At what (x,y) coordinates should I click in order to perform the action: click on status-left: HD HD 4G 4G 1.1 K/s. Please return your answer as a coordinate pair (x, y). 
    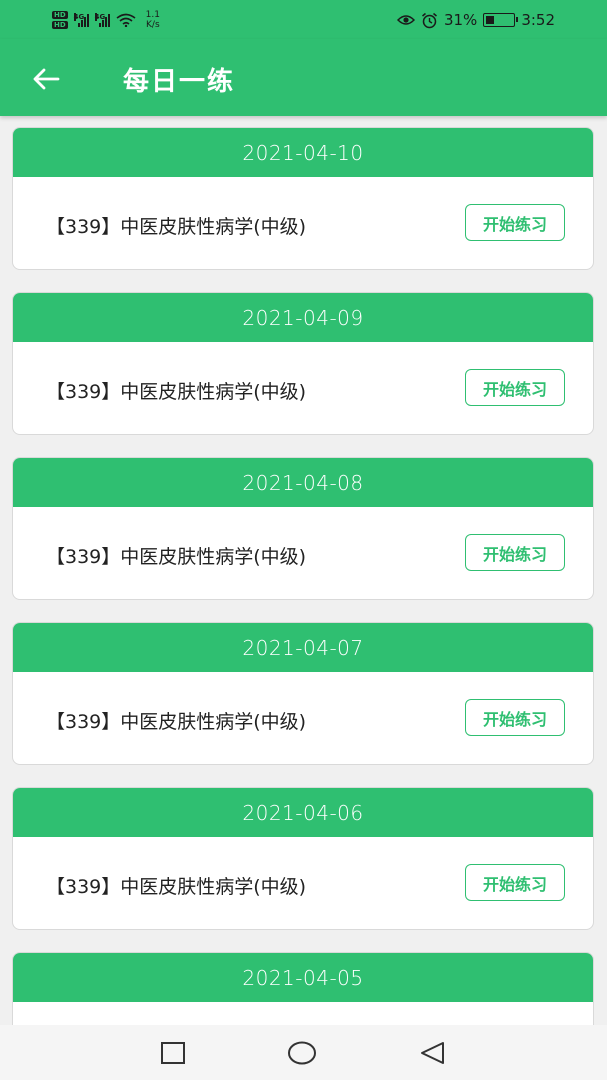
    Looking at the image, I should click on (106, 20).